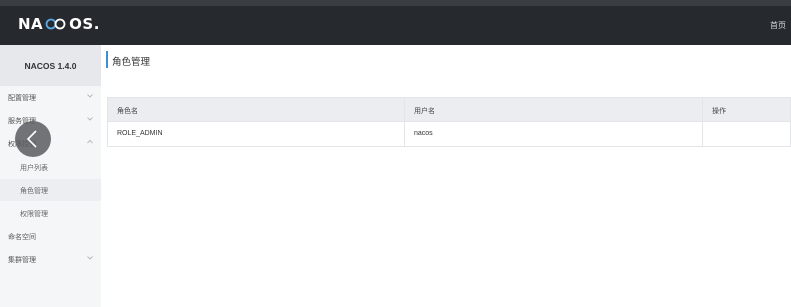 This screenshot has width=791, height=307. Describe the element at coordinates (747, 134) in the screenshot. I see `cell-actions` at that location.